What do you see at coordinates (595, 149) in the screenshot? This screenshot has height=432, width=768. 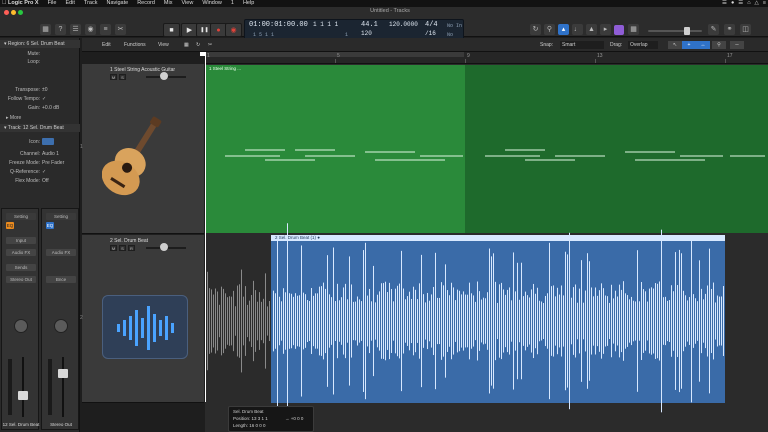 I see `midi-region-loop` at bounding box center [595, 149].